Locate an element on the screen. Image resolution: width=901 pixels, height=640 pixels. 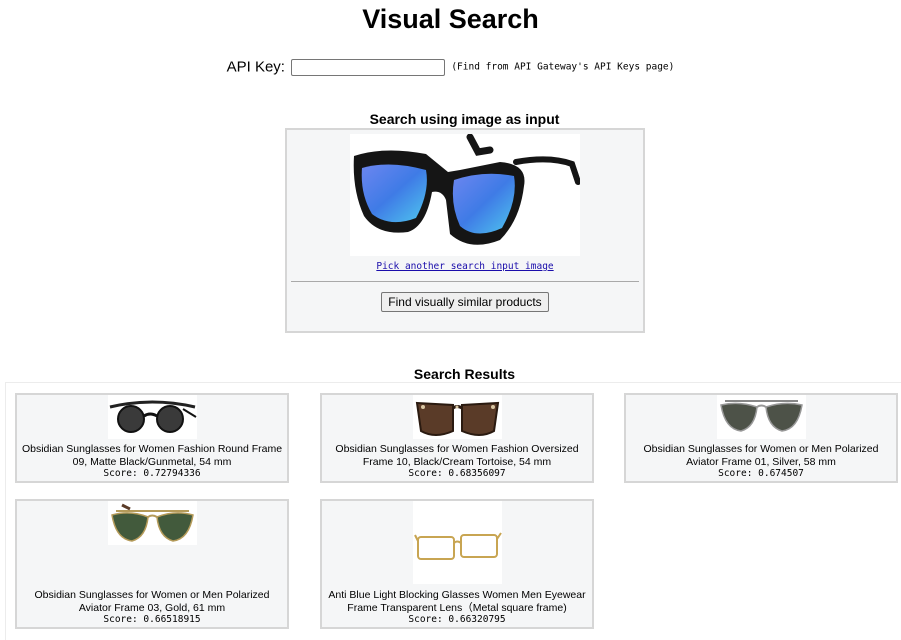
api-key-hint: (Find from API Gateway's API Keys page) is located at coordinates (563, 67).